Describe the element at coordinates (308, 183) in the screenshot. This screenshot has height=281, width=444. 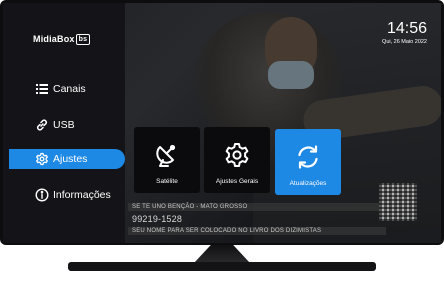
I see `tile-label: Atualizações` at that location.